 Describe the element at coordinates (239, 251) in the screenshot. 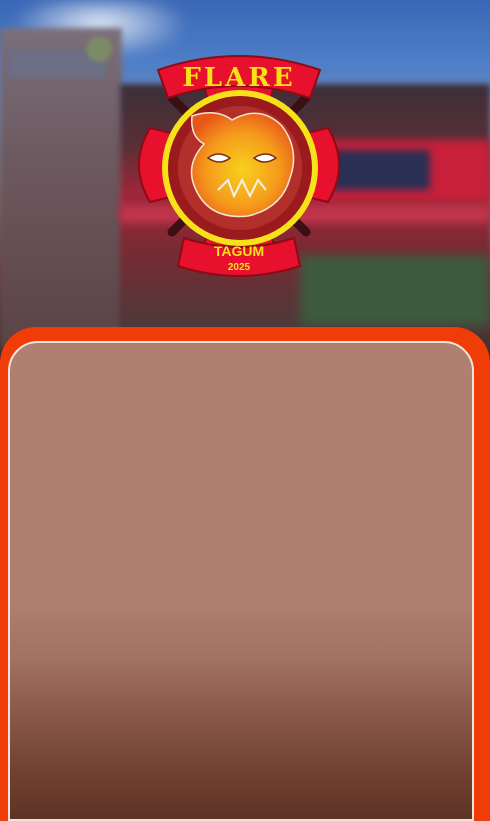

I see `logo-city: TAGUM` at that location.